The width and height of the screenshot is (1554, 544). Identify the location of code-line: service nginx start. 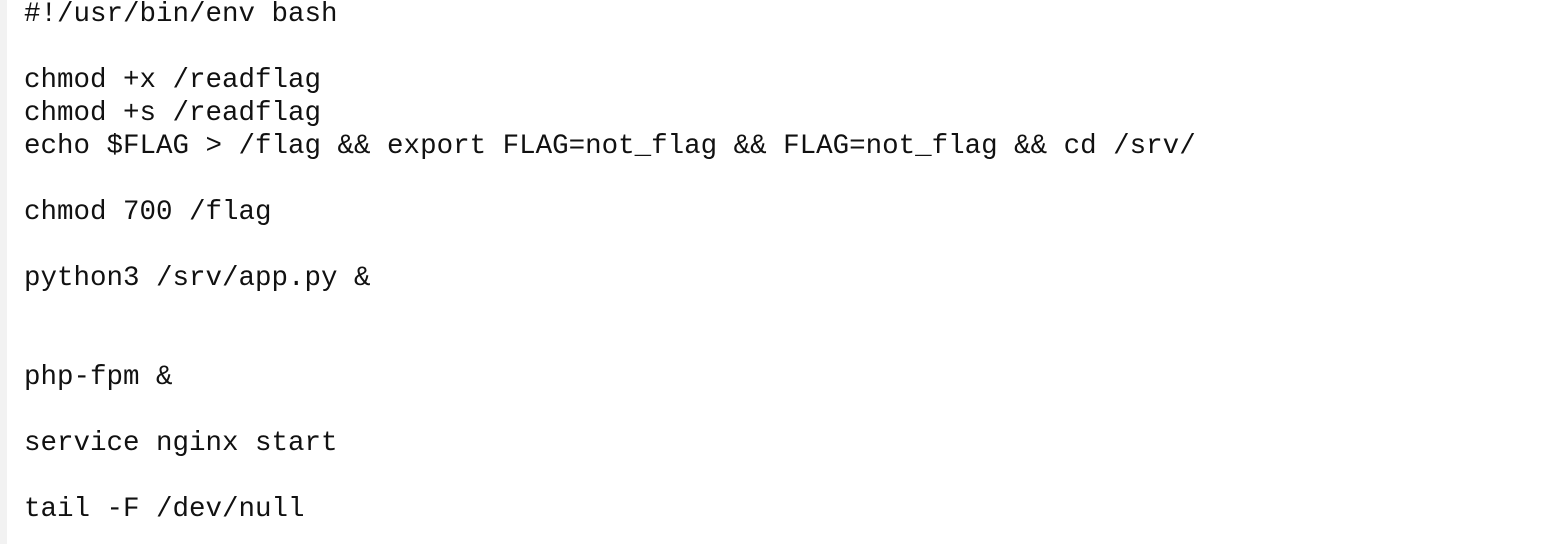
(181, 443).